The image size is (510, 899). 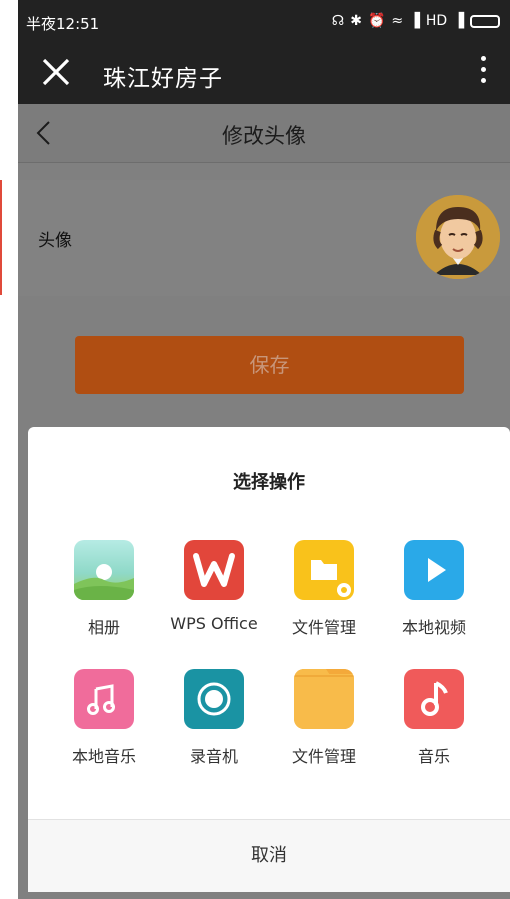 What do you see at coordinates (214, 699) in the screenshot?
I see `recorder-icon` at bounding box center [214, 699].